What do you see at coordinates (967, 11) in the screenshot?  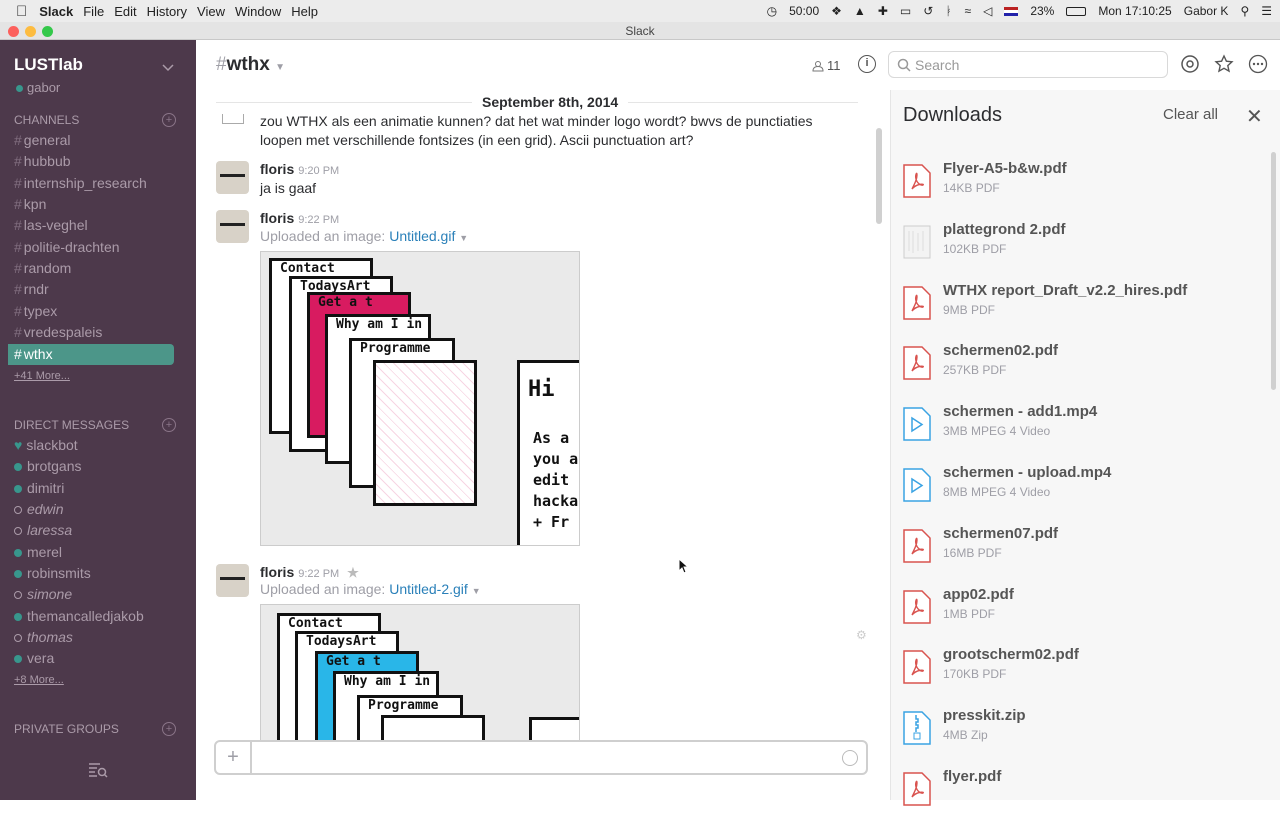 I see `wifi-icon: ≈` at bounding box center [967, 11].